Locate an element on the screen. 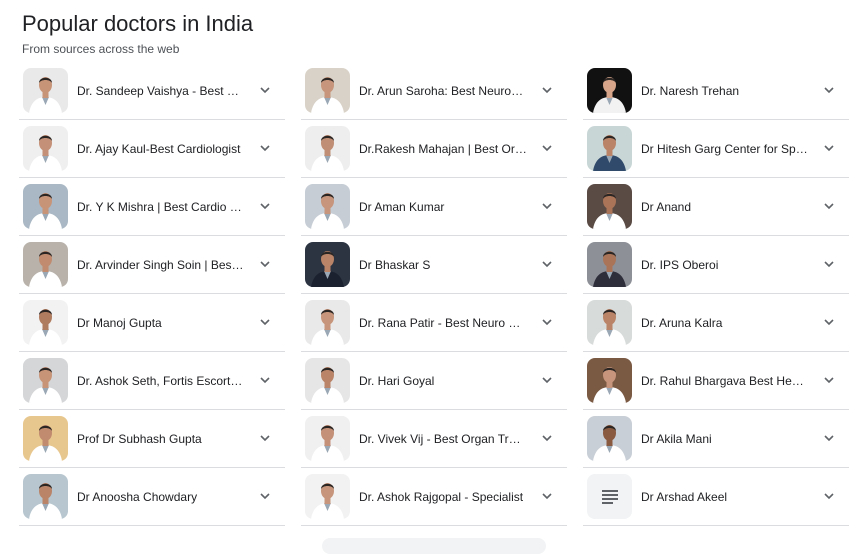  doctor-item: Dr. Vivek Vij - Best Organ Transplant is located at coordinates (434, 439).